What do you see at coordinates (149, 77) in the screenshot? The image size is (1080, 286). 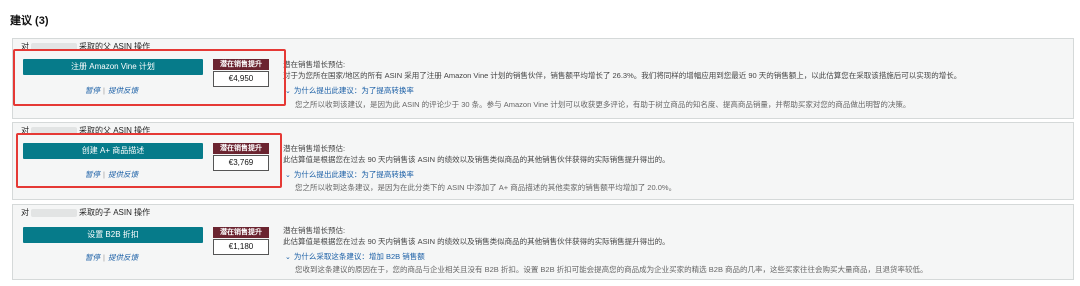 I see `highlight-box-vine` at bounding box center [149, 77].